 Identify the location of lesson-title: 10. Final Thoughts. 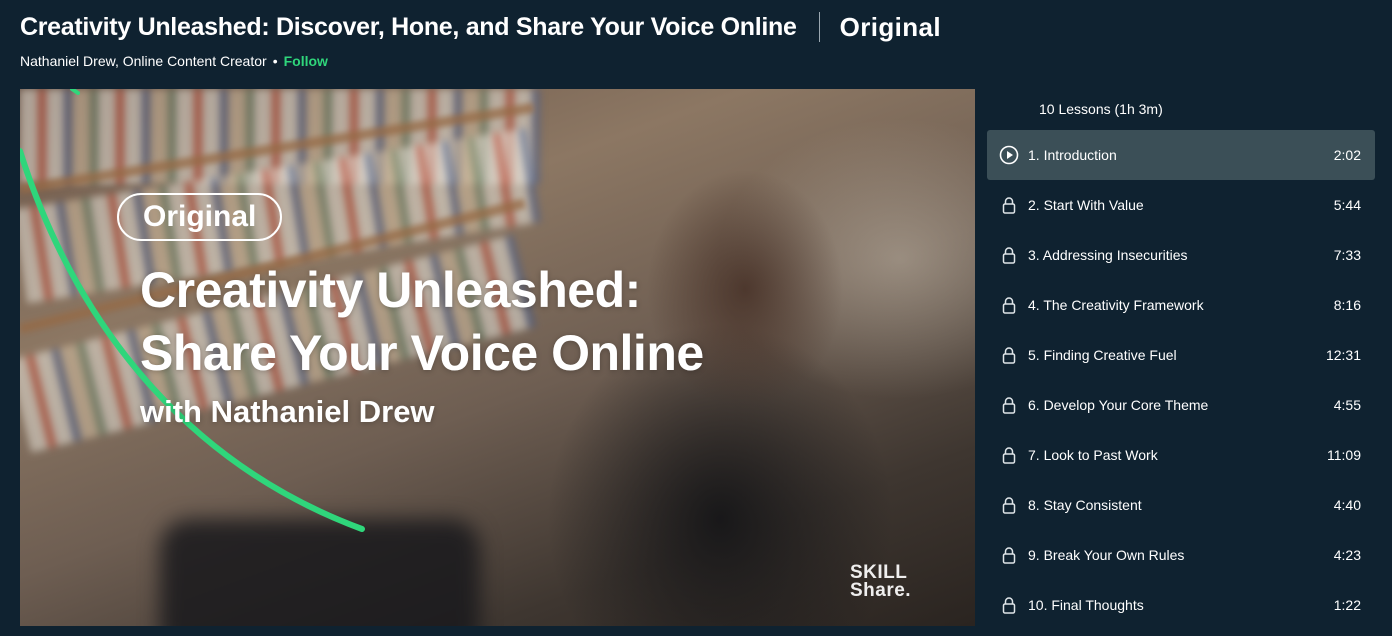
(1086, 605).